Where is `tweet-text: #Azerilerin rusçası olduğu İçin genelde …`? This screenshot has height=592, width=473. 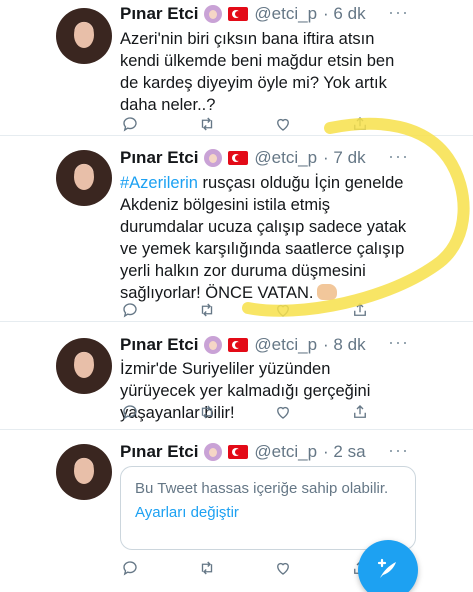 tweet-text: #Azerilerin rusçası olduğu İçin genelde … is located at coordinates (265, 238).